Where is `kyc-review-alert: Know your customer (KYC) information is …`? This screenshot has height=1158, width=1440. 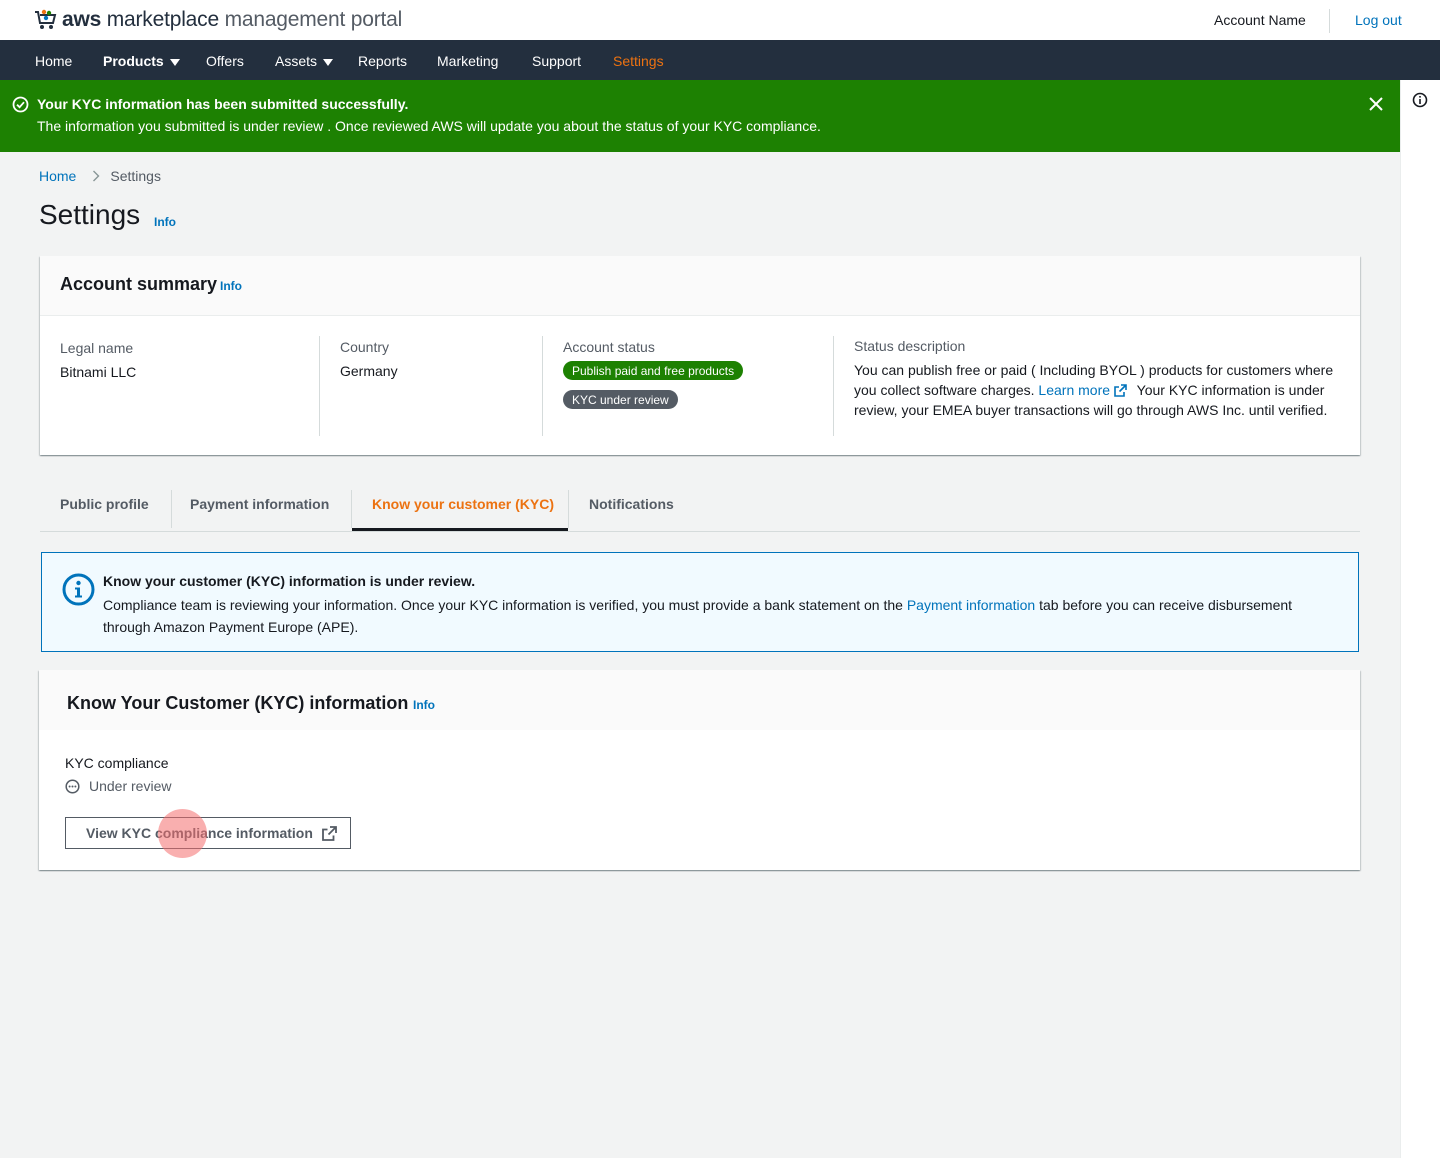 kyc-review-alert: Know your customer (KYC) information is … is located at coordinates (700, 602).